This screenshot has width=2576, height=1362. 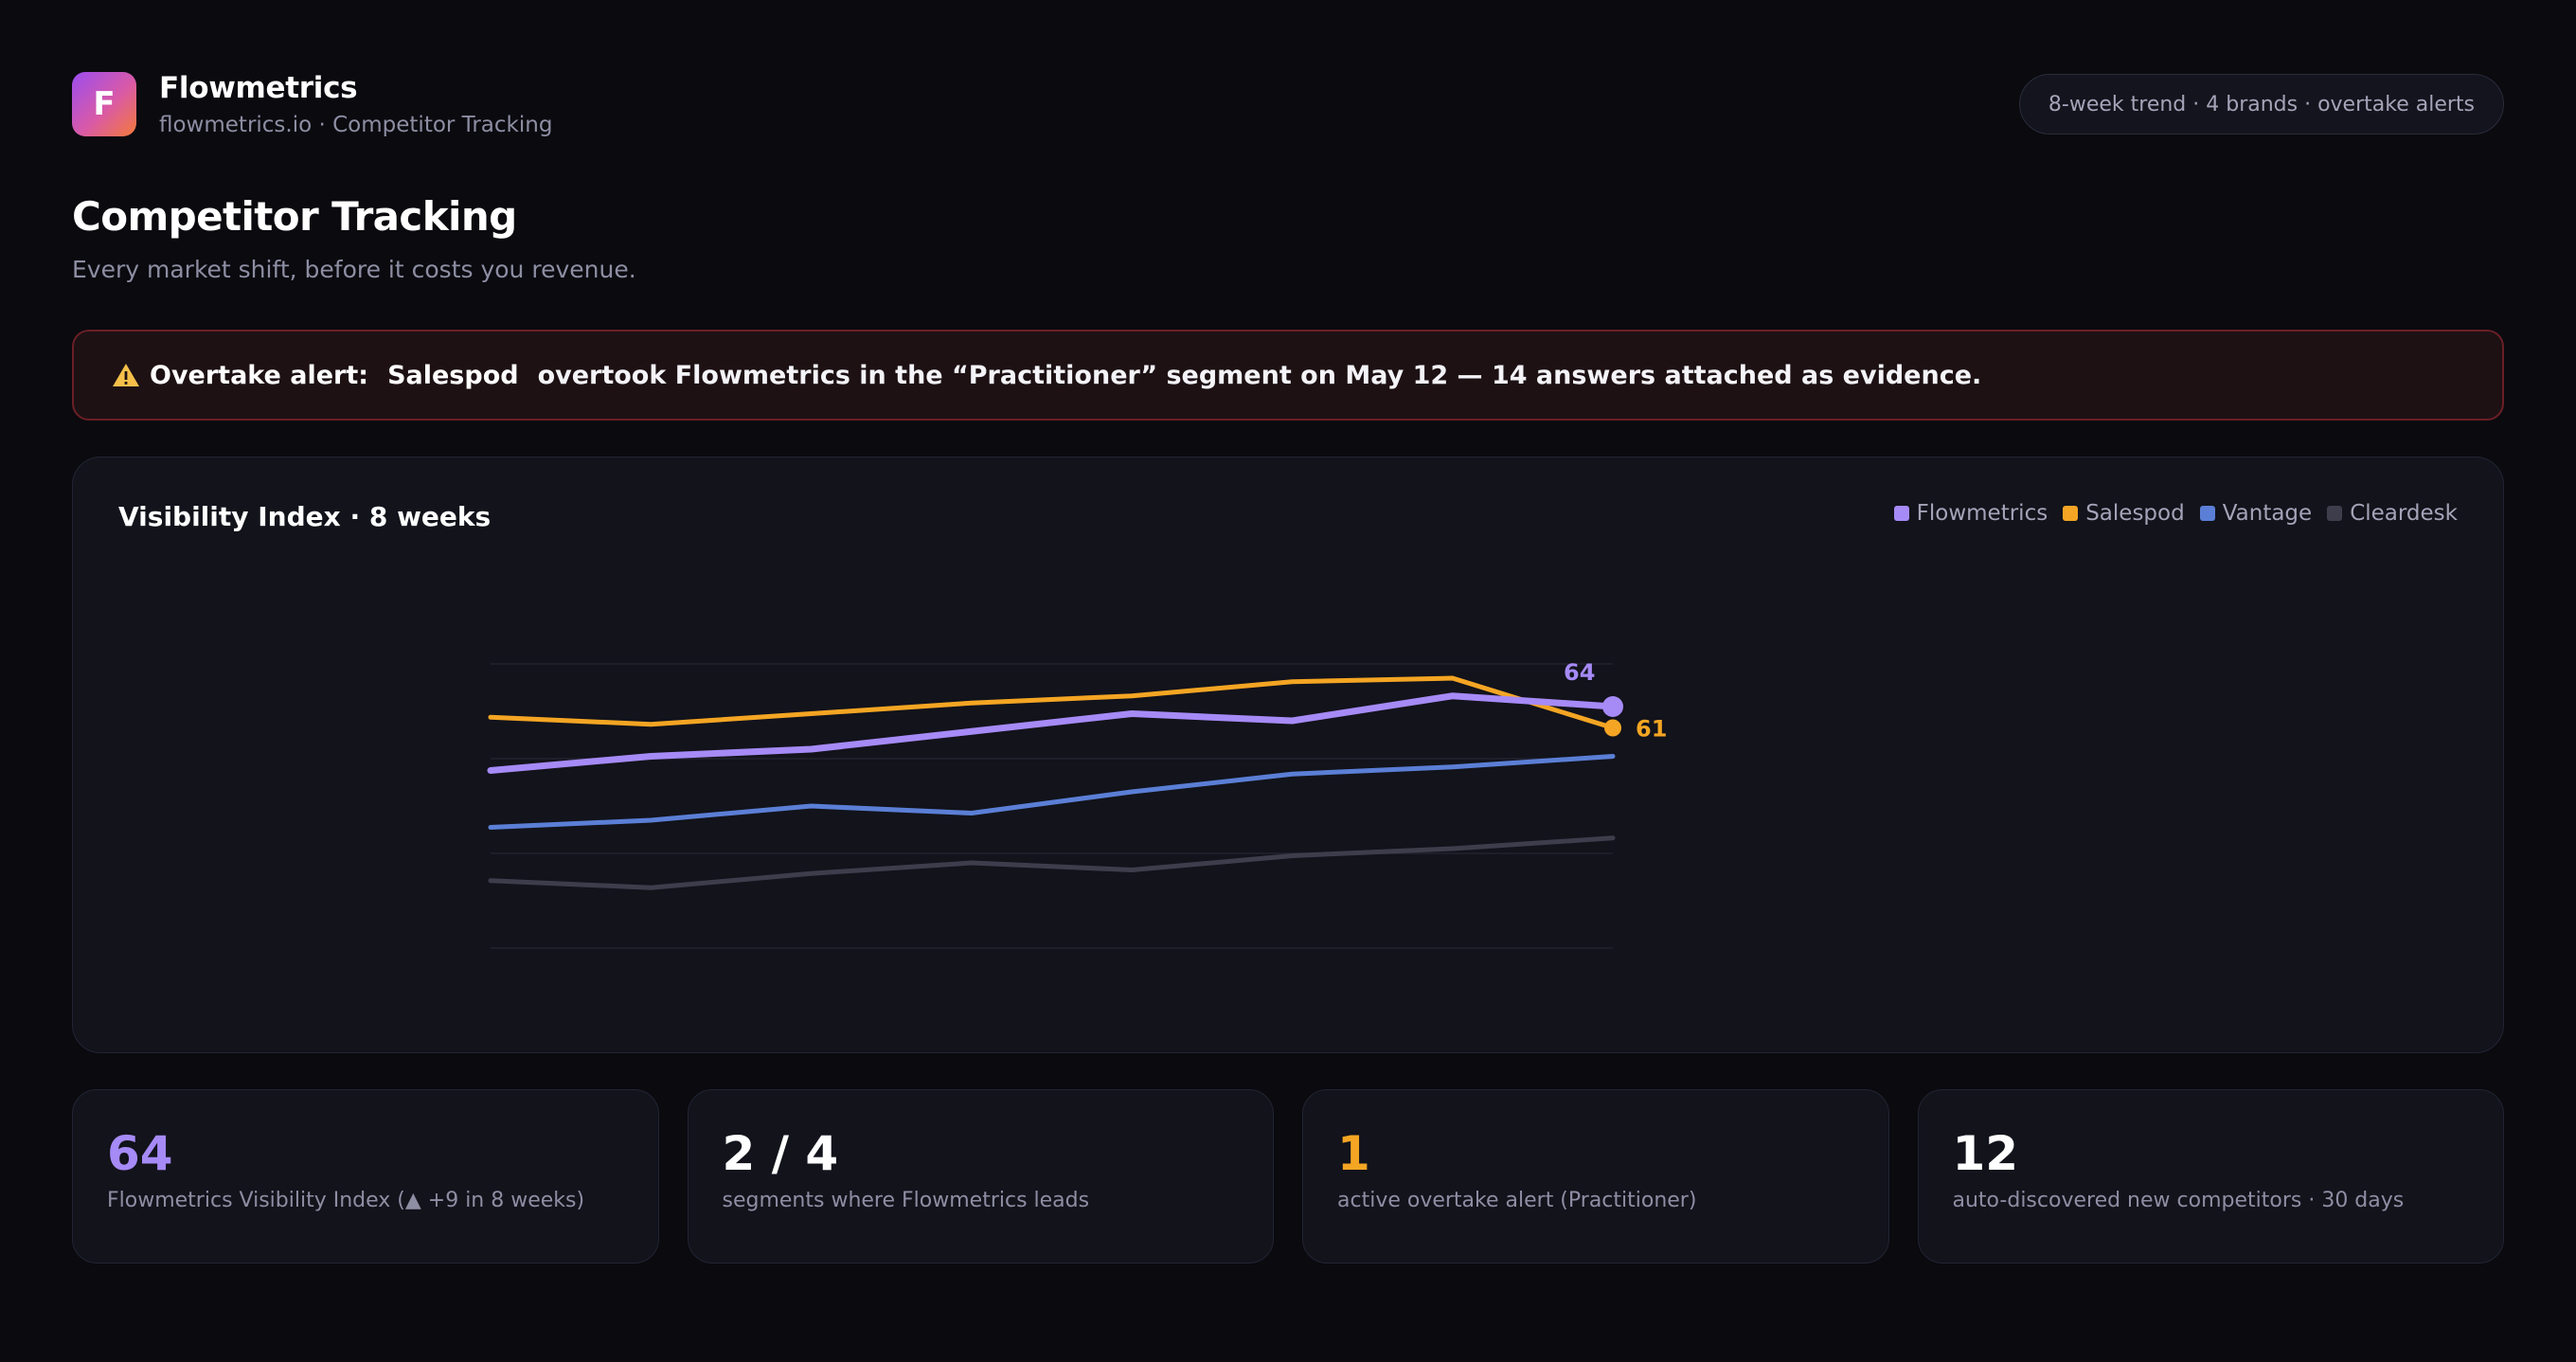 I want to click on stat-card: 1 active overtake alert (Practitioner), so click(x=1595, y=1176).